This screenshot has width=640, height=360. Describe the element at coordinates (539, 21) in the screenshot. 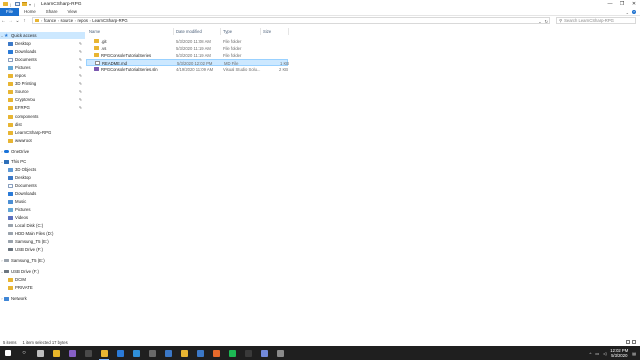

I see `chevron-down-icon: ⌄` at that location.